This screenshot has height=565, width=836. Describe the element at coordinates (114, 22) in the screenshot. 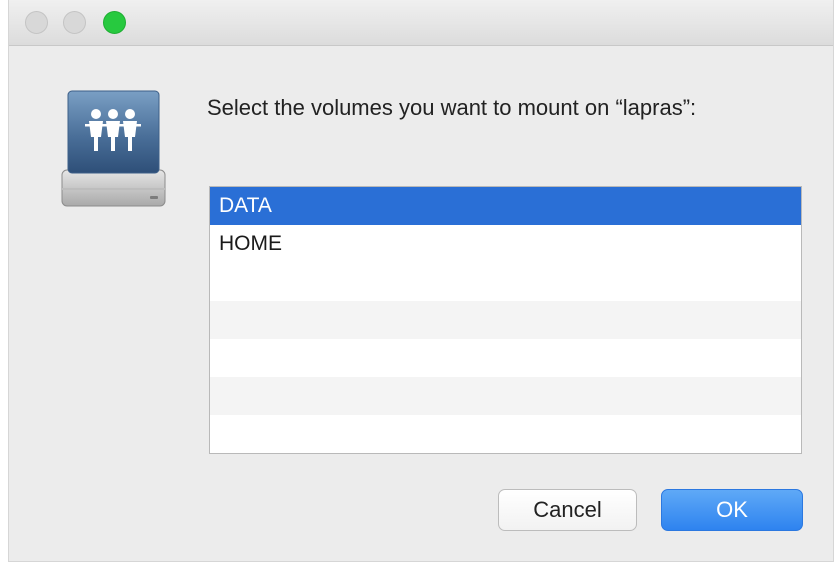

I see `zoom-window-button` at that location.